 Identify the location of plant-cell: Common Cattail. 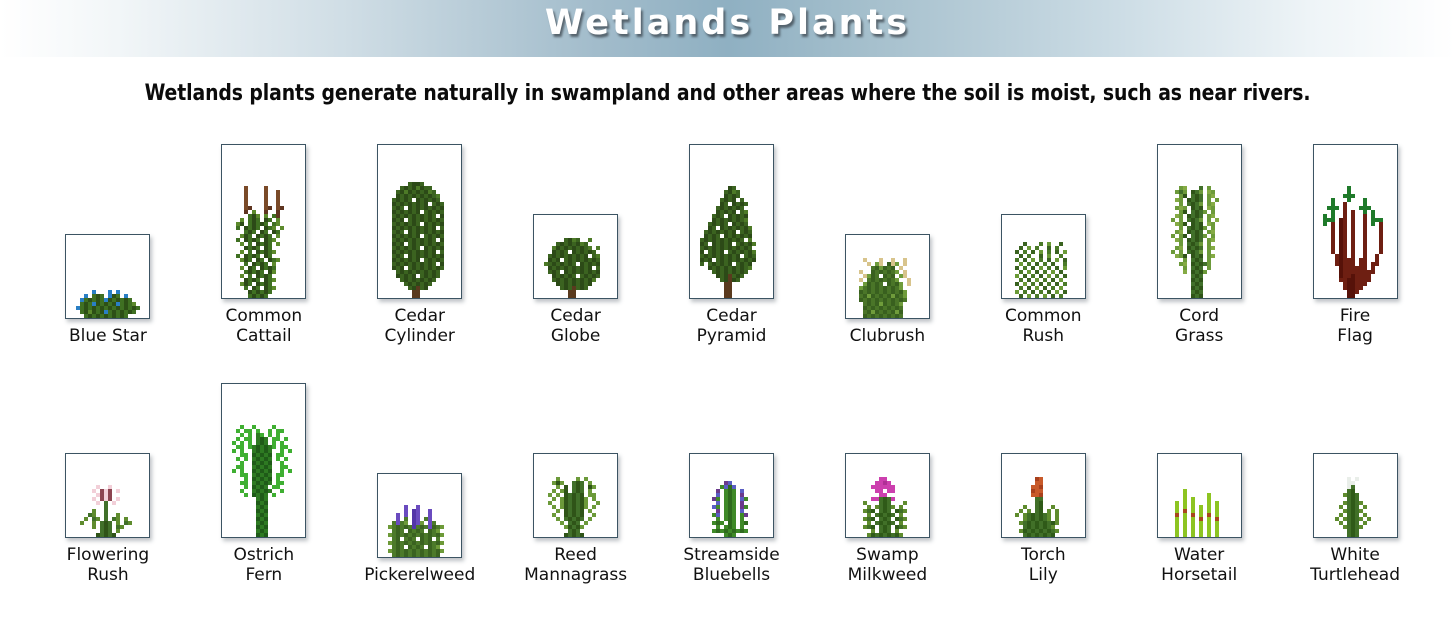
(264, 245).